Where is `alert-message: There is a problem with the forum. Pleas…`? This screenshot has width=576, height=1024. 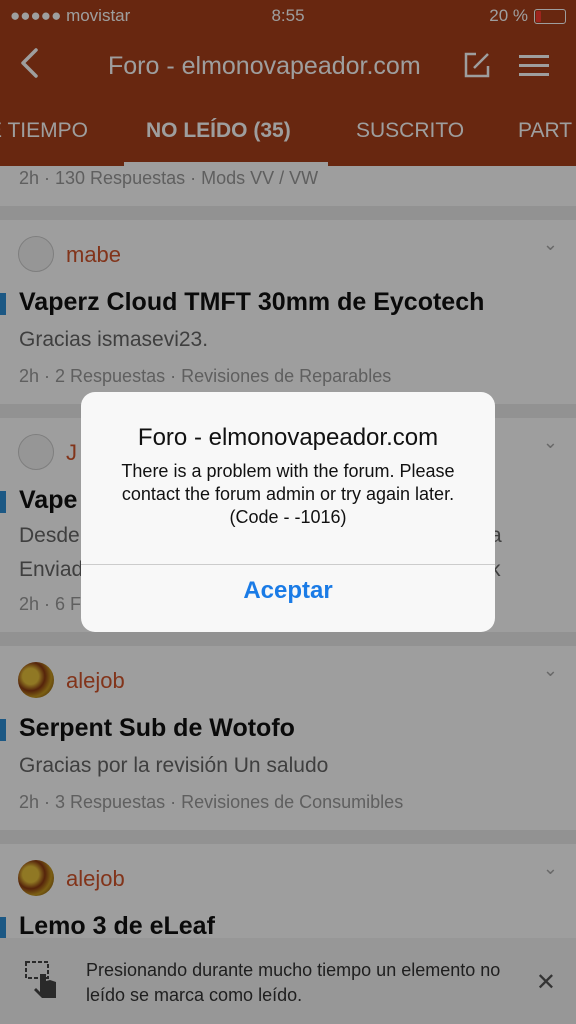
alert-message: There is a problem with the forum. Pleas… is located at coordinates (288, 494).